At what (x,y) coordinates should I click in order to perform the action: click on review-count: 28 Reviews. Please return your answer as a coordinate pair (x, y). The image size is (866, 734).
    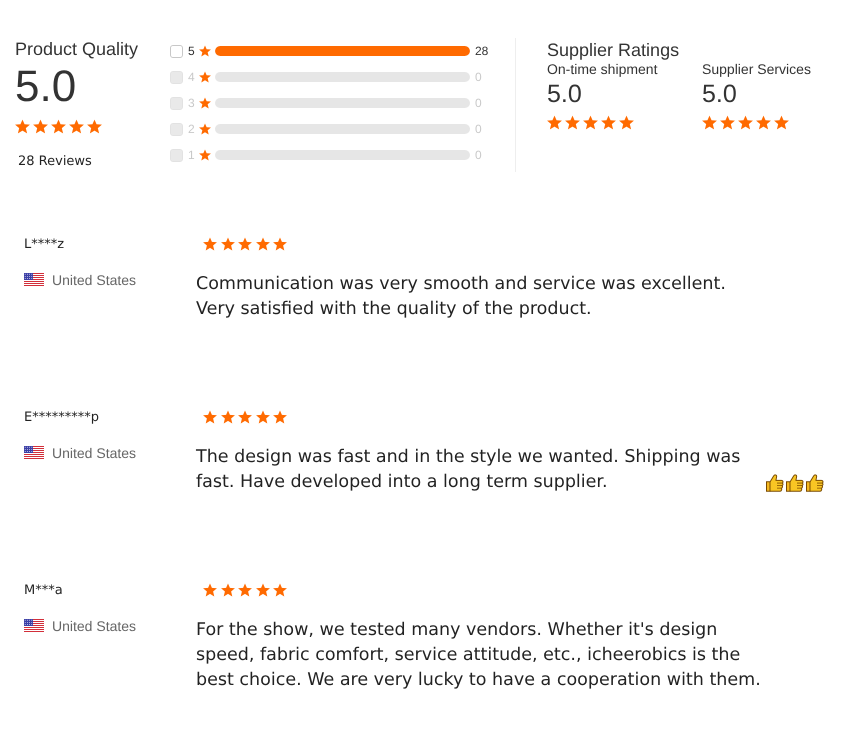
    Looking at the image, I should click on (54, 162).